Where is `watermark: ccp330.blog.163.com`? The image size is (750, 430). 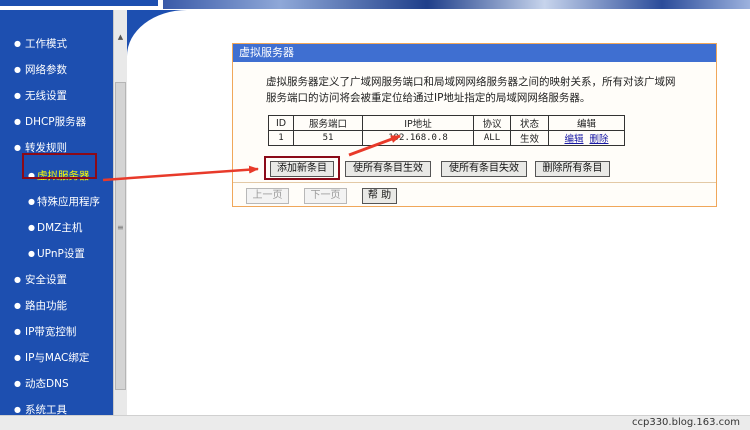
watermark: ccp330.blog.163.com is located at coordinates (685, 422).